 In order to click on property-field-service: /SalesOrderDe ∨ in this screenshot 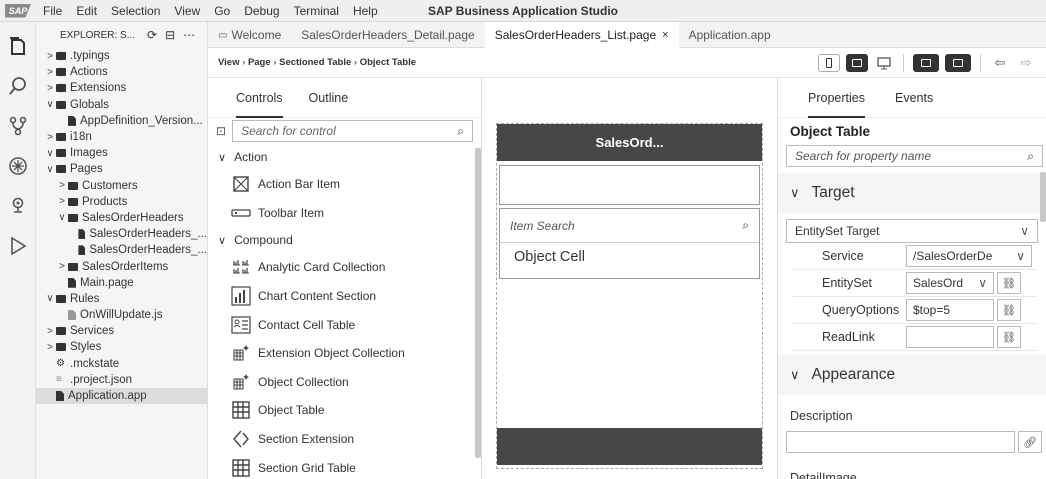, I will do `click(969, 256)`.